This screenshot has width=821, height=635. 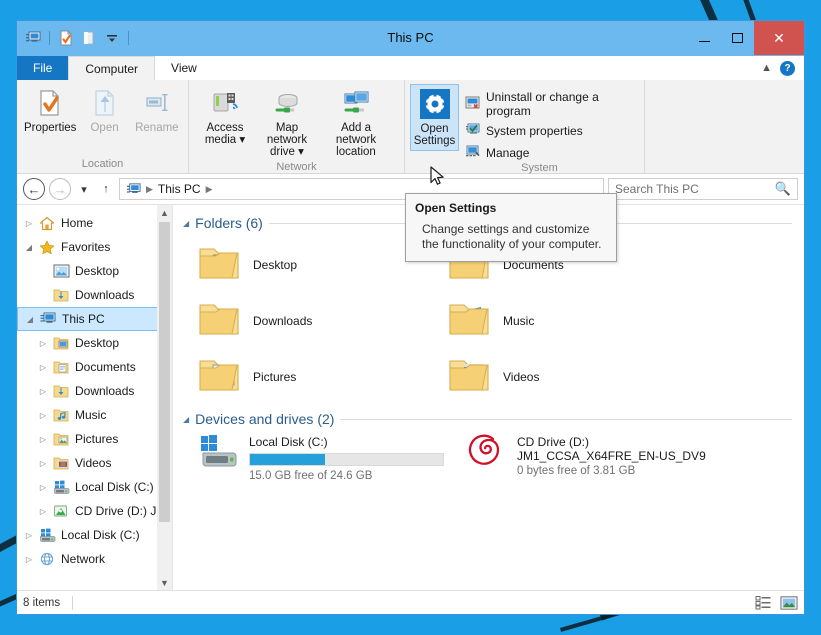 What do you see at coordinates (783, 189) in the screenshot?
I see `search-icon: 🔍` at bounding box center [783, 189].